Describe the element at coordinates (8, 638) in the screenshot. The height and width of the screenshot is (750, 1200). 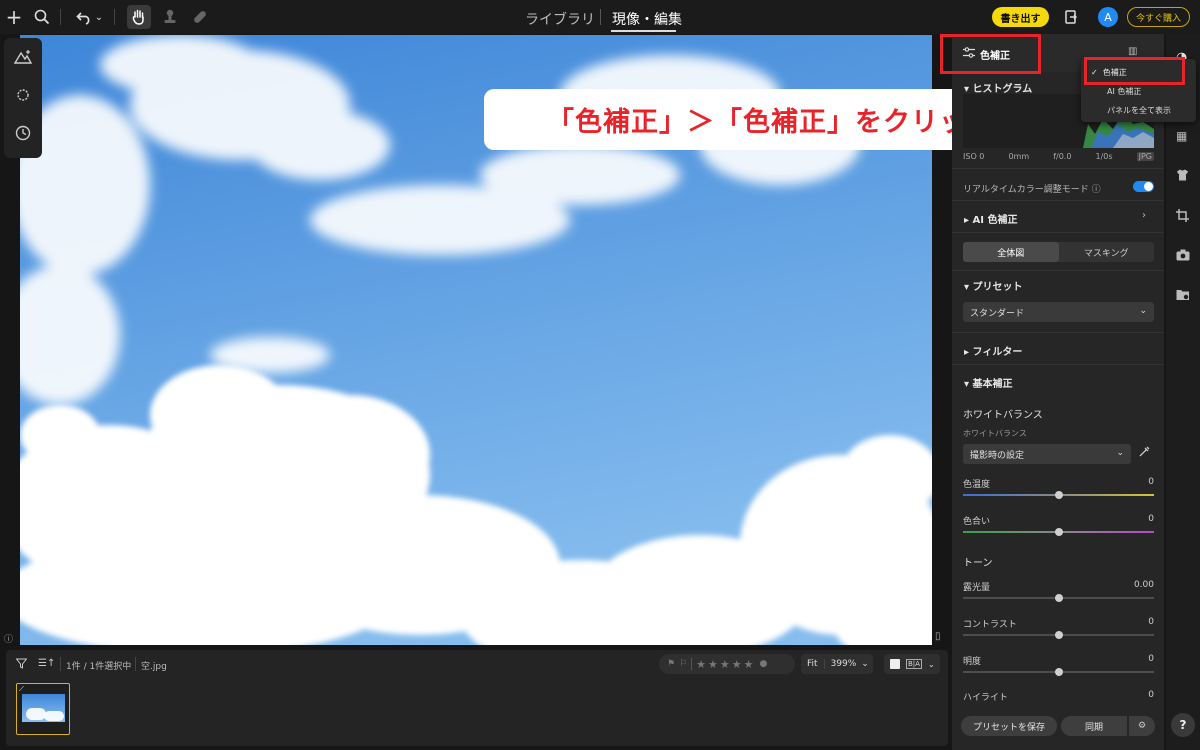
I see `info-icon: ⓘ` at that location.